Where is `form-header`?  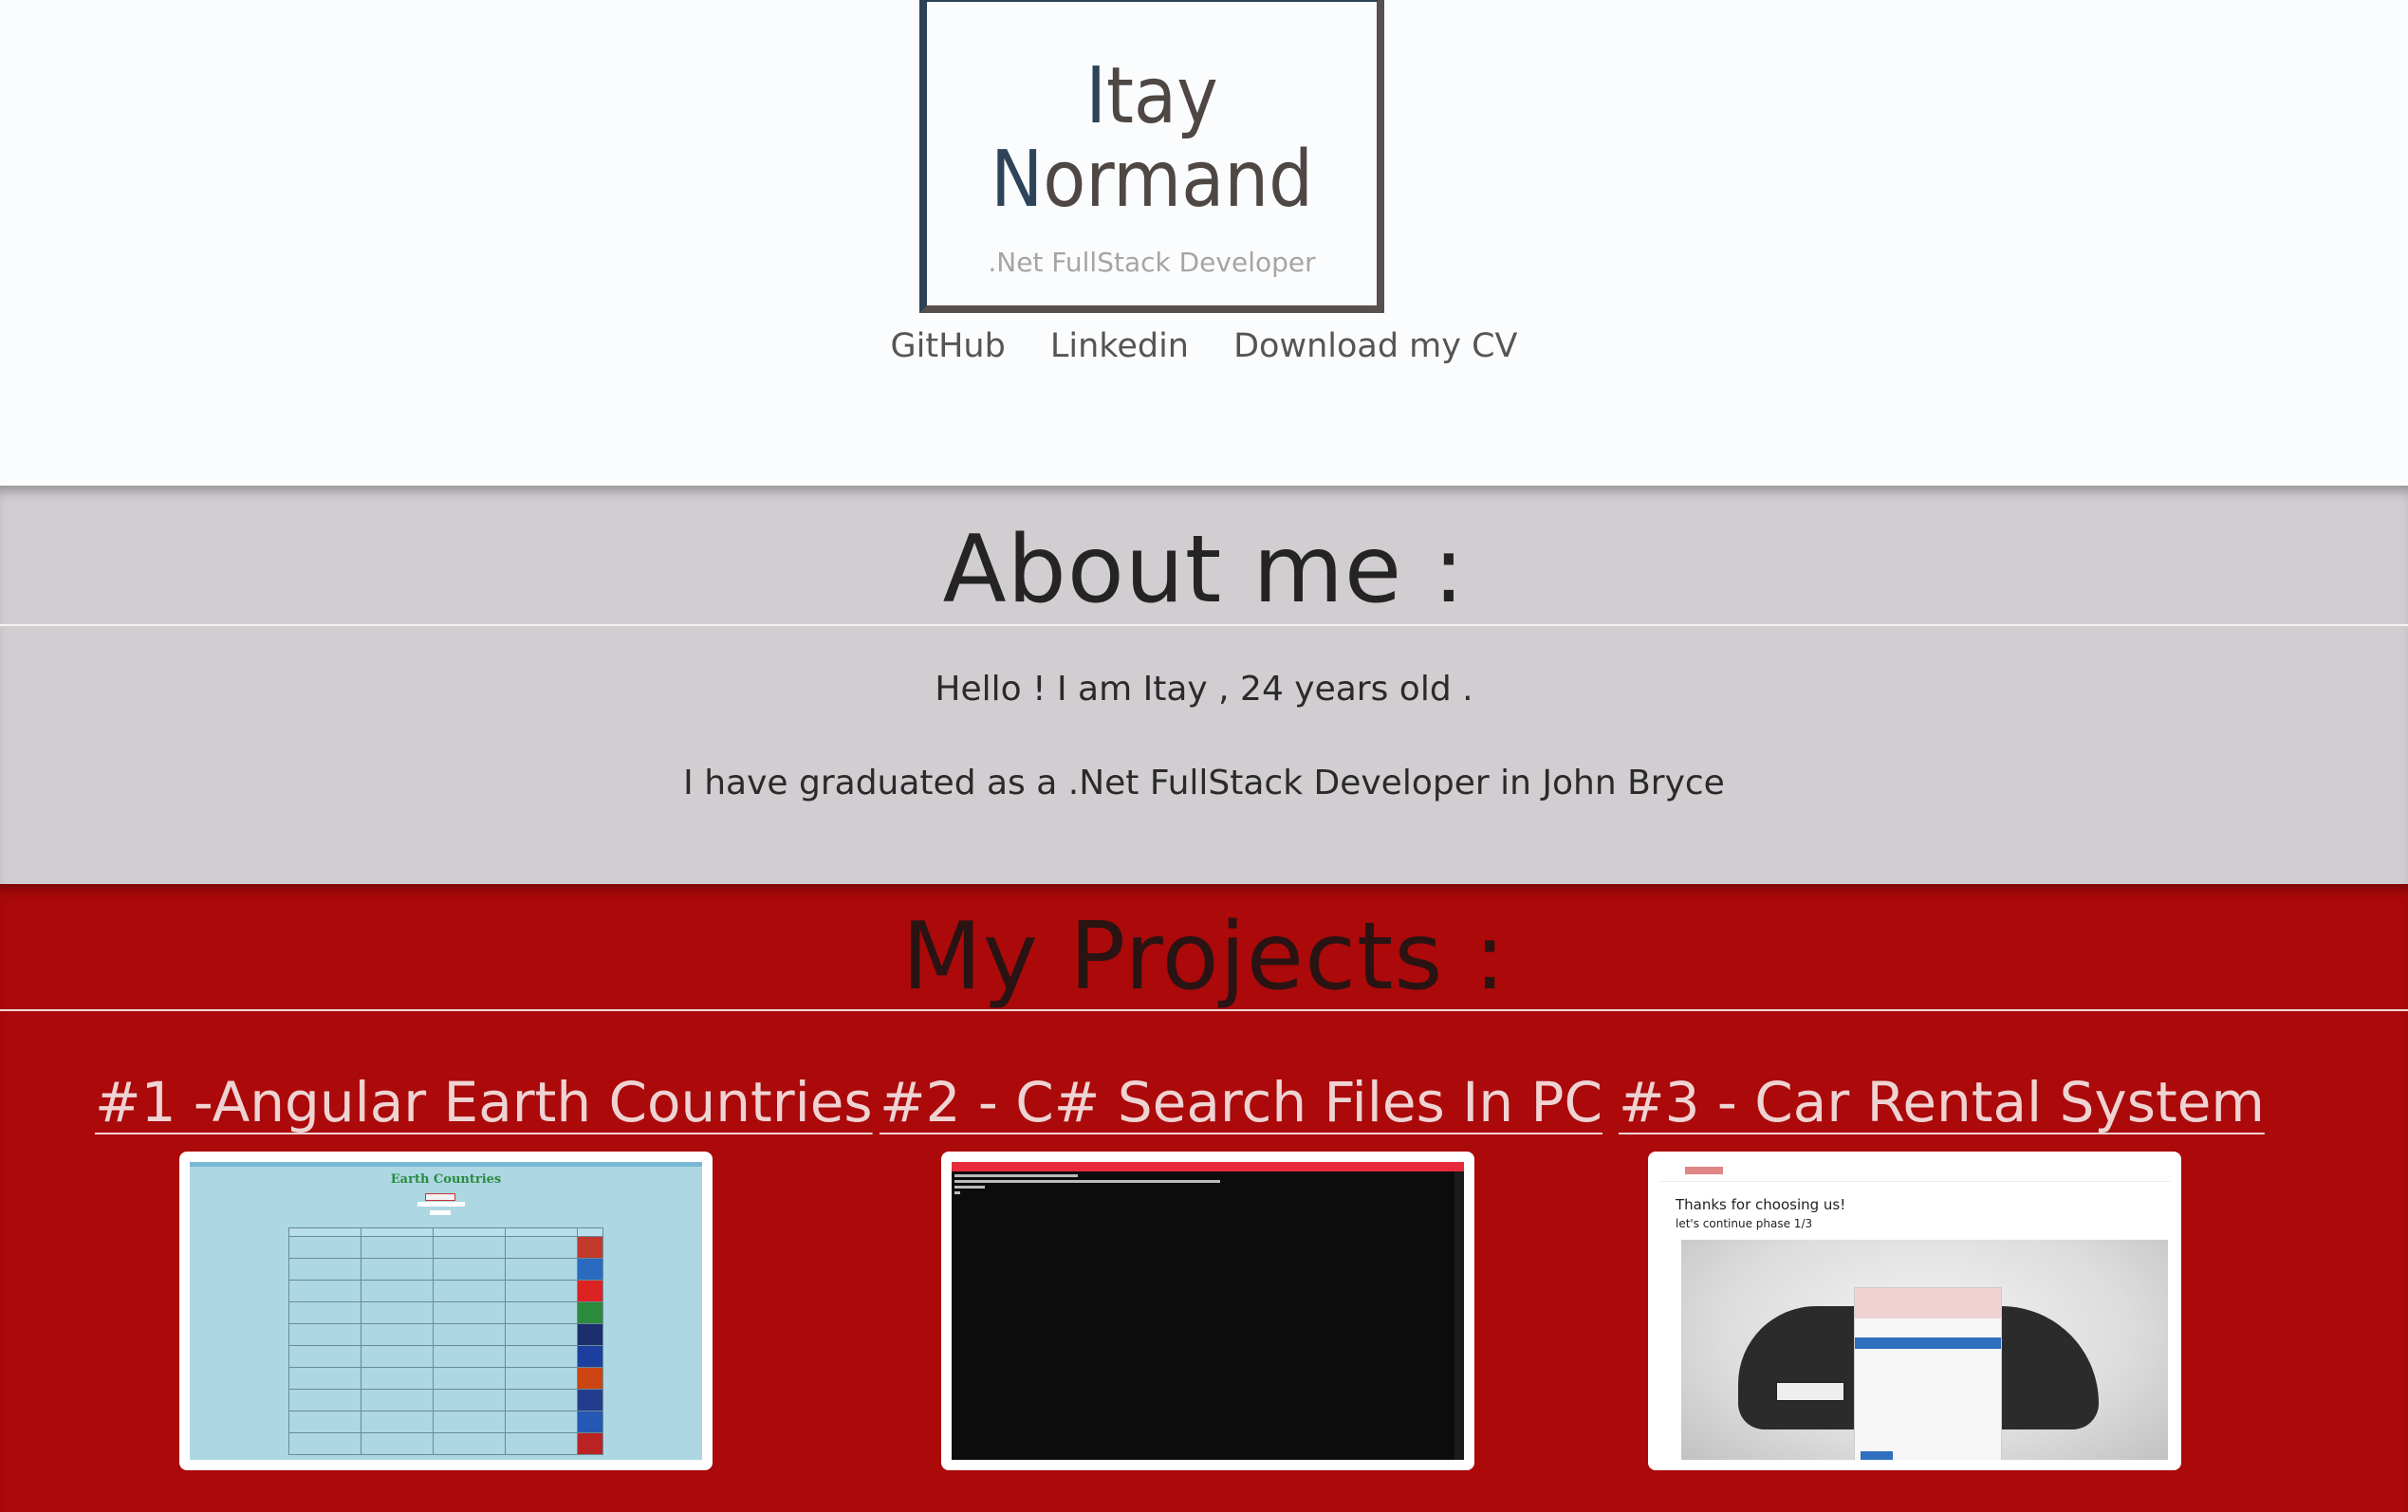
form-header is located at coordinates (1928, 1343).